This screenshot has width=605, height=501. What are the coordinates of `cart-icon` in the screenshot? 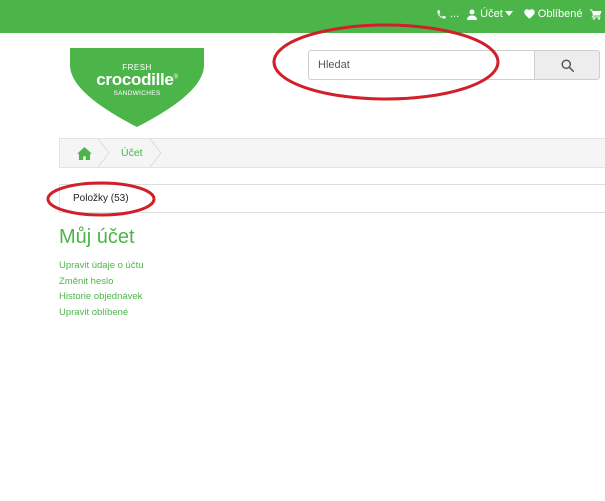 It's located at (596, 14).